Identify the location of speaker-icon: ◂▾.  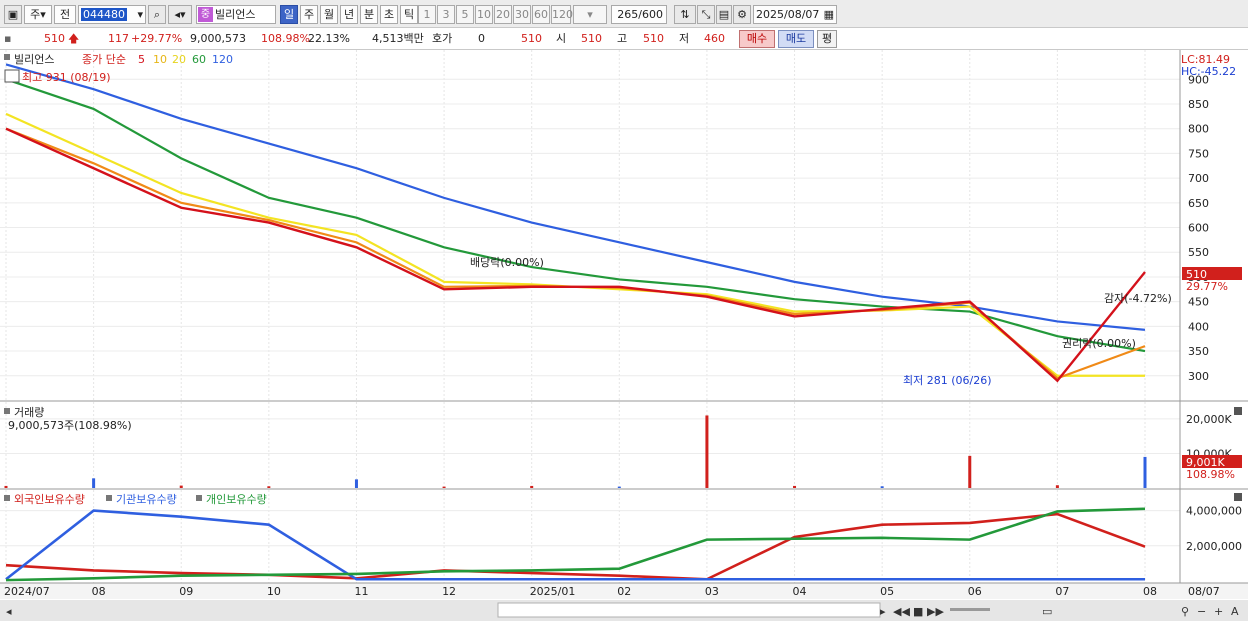
(180, 14).